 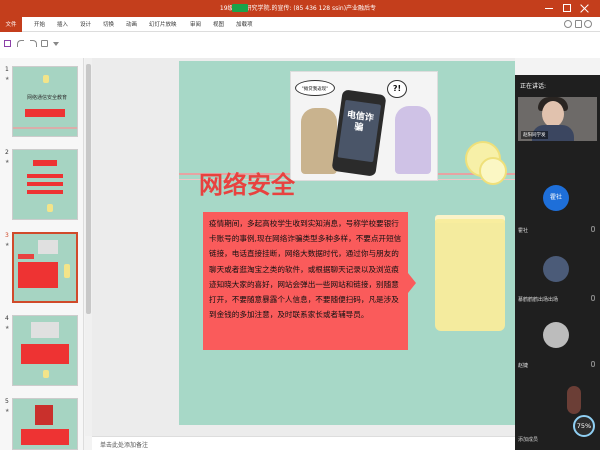 I want to click on close-button, so click(x=585, y=8).